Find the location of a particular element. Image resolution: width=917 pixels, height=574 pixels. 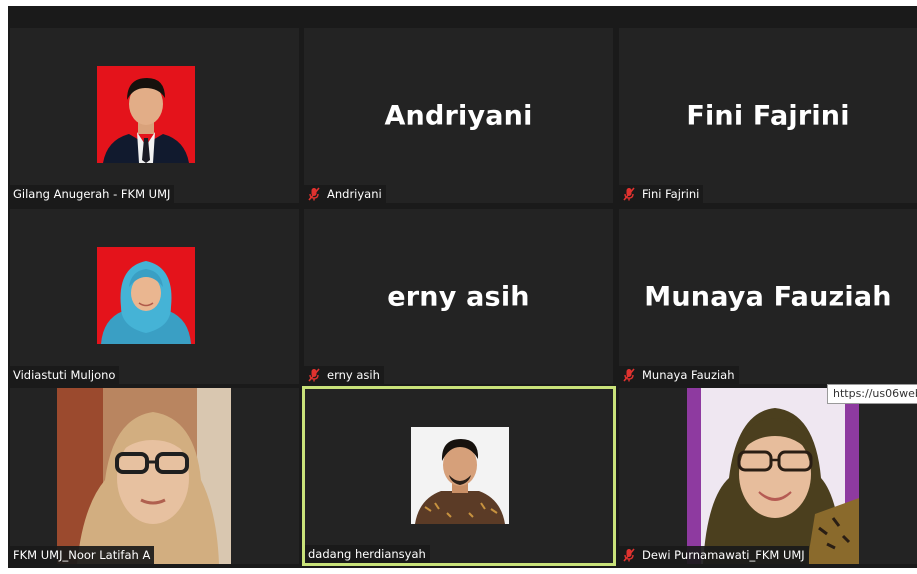

participant-tile-erny: erny asih erny asih is located at coordinates (458, 296).